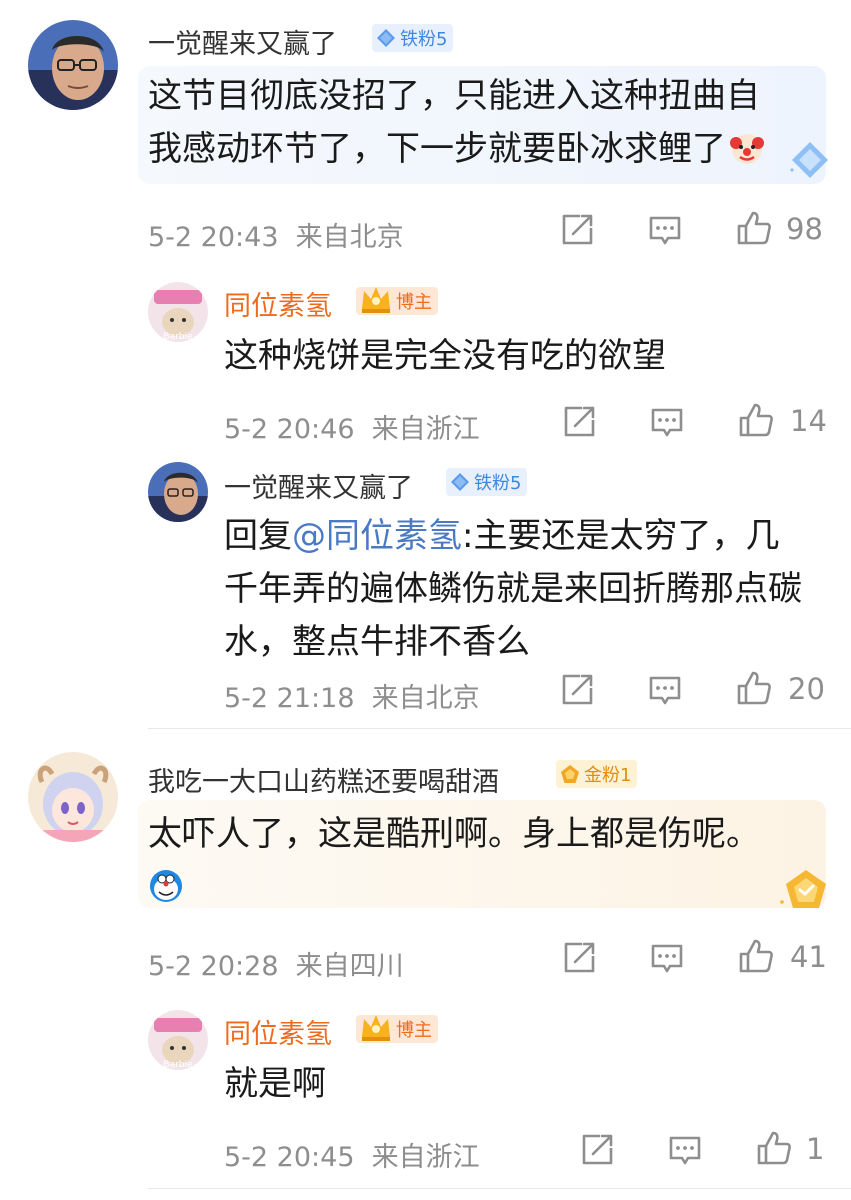 This screenshot has width=851, height=1200. Describe the element at coordinates (276, 966) in the screenshot. I see `comment-meta: 5-2 20:28 来自四川` at that location.